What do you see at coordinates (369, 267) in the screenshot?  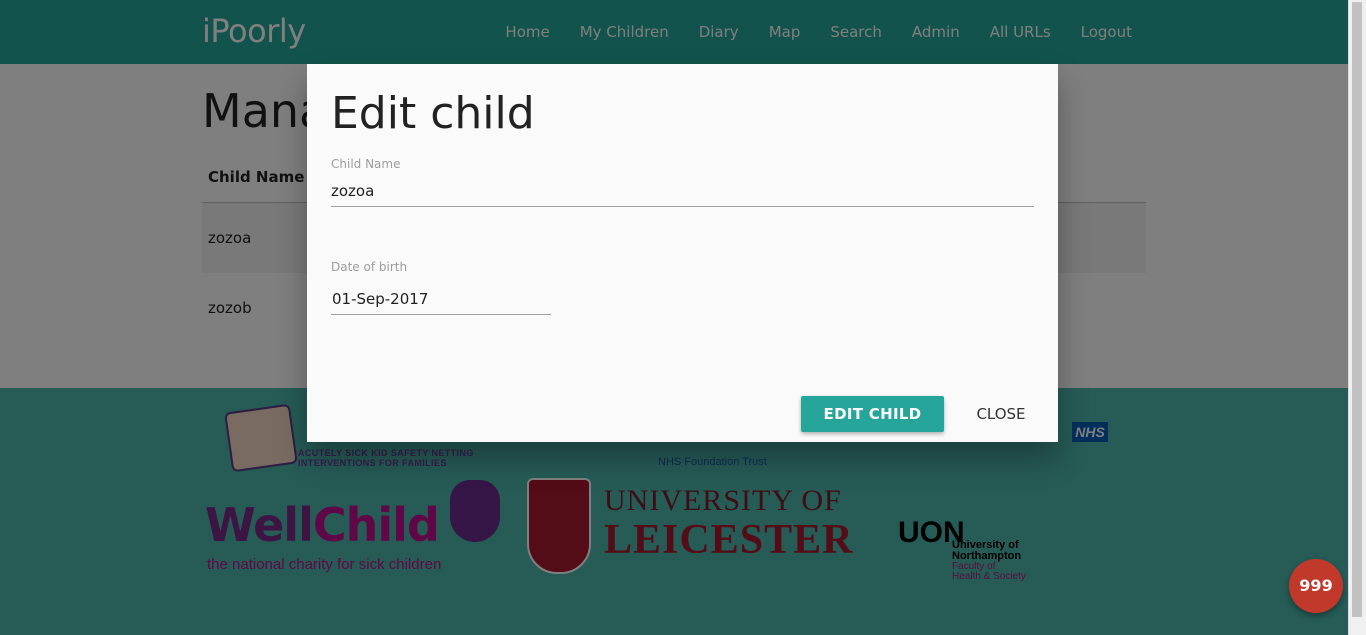 I see `dob-label: Date of birth` at bounding box center [369, 267].